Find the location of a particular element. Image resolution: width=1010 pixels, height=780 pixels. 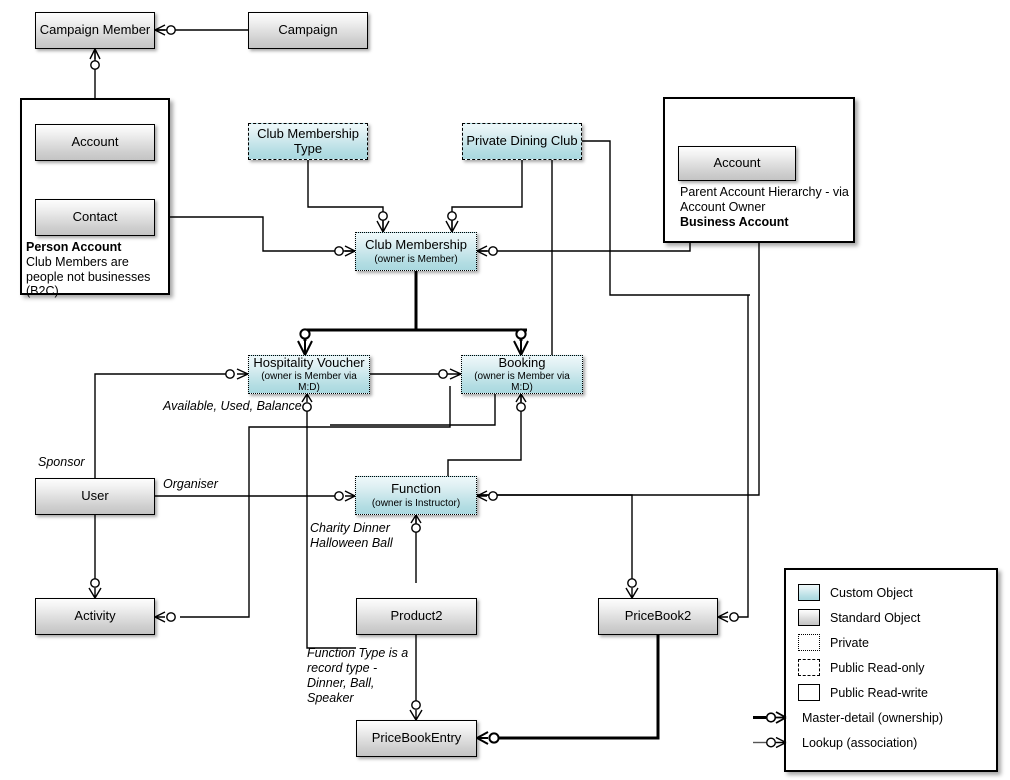

entity-pricebookentry: PriceBookEntry is located at coordinates (416, 738).